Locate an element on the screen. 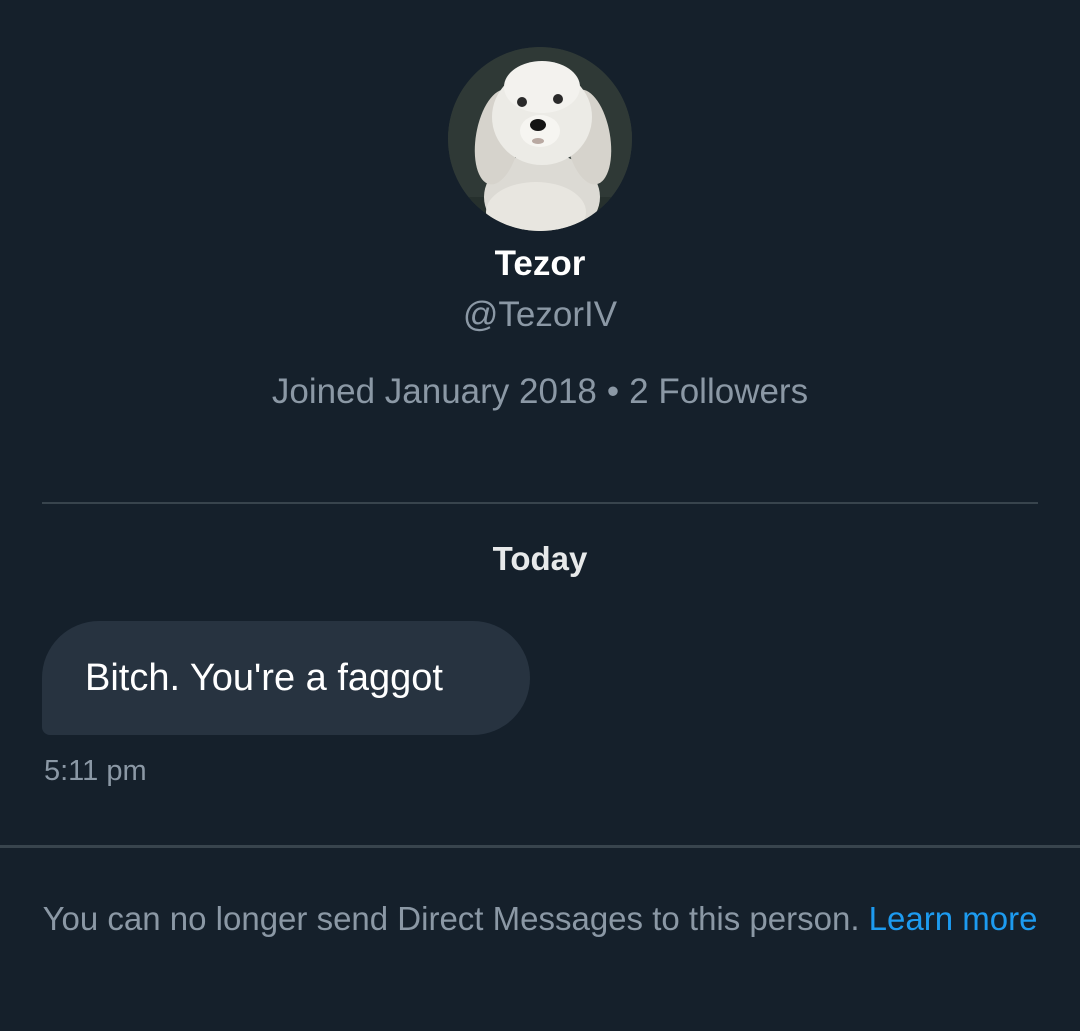 The height and width of the screenshot is (1031, 1080). avatar is located at coordinates (540, 139).